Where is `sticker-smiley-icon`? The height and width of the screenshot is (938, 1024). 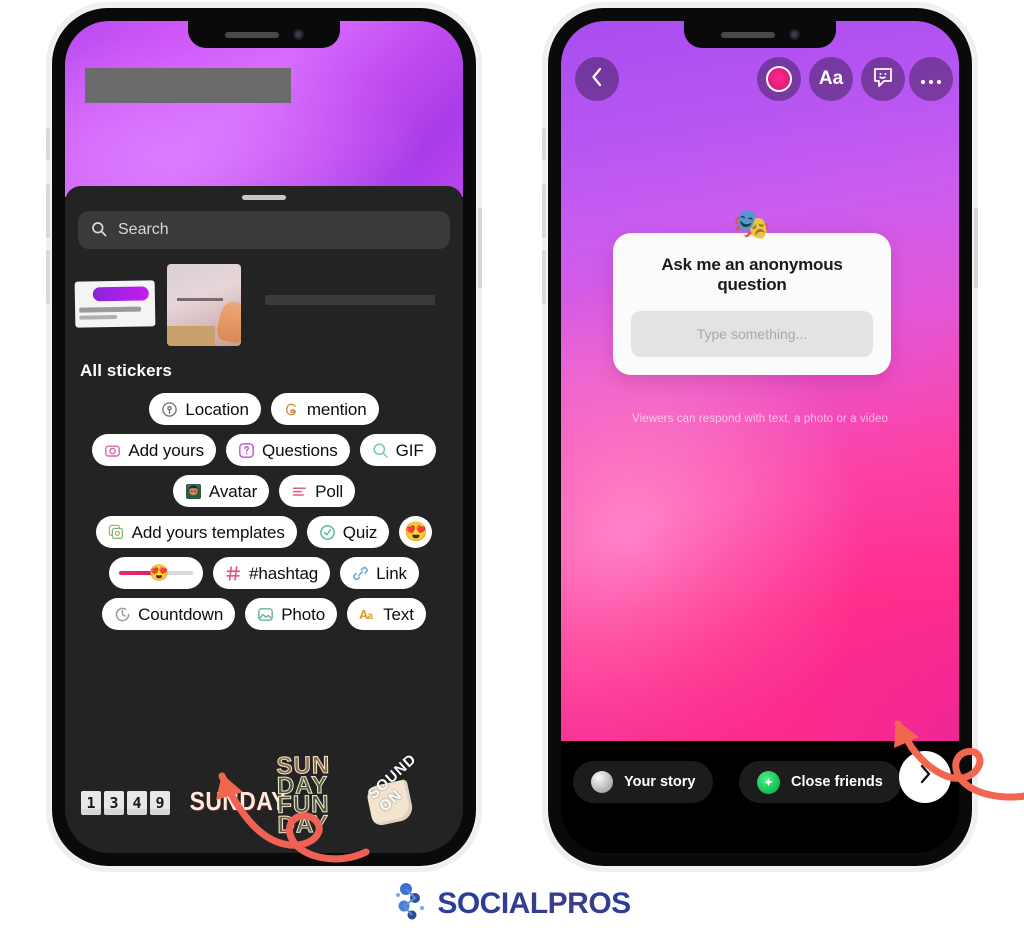
sticker-smiley-icon is located at coordinates (883, 79).